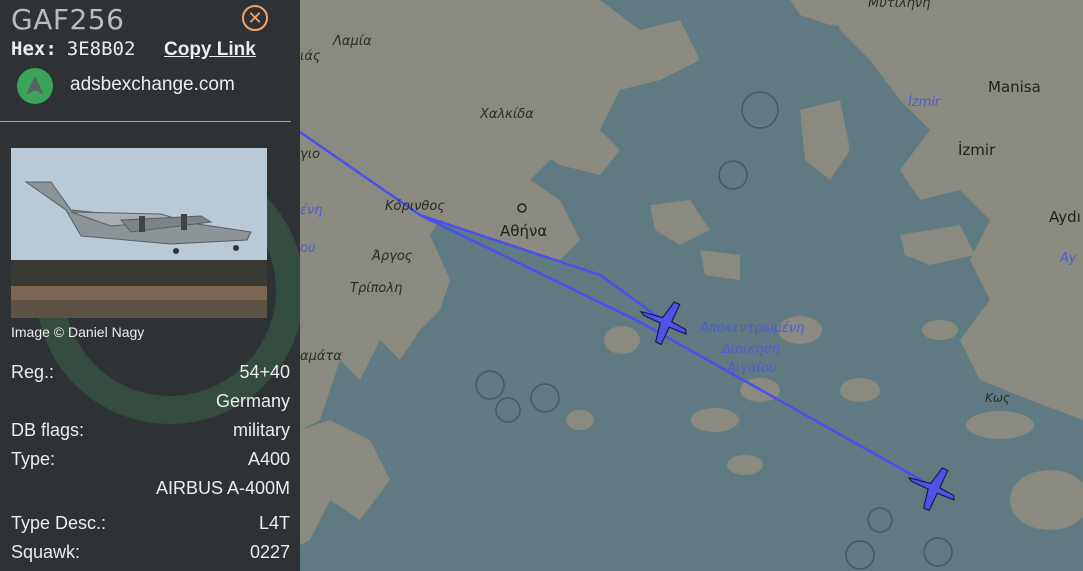  Describe the element at coordinates (352, 41) in the screenshot. I see `map-label-lamia: Λαμία` at that location.